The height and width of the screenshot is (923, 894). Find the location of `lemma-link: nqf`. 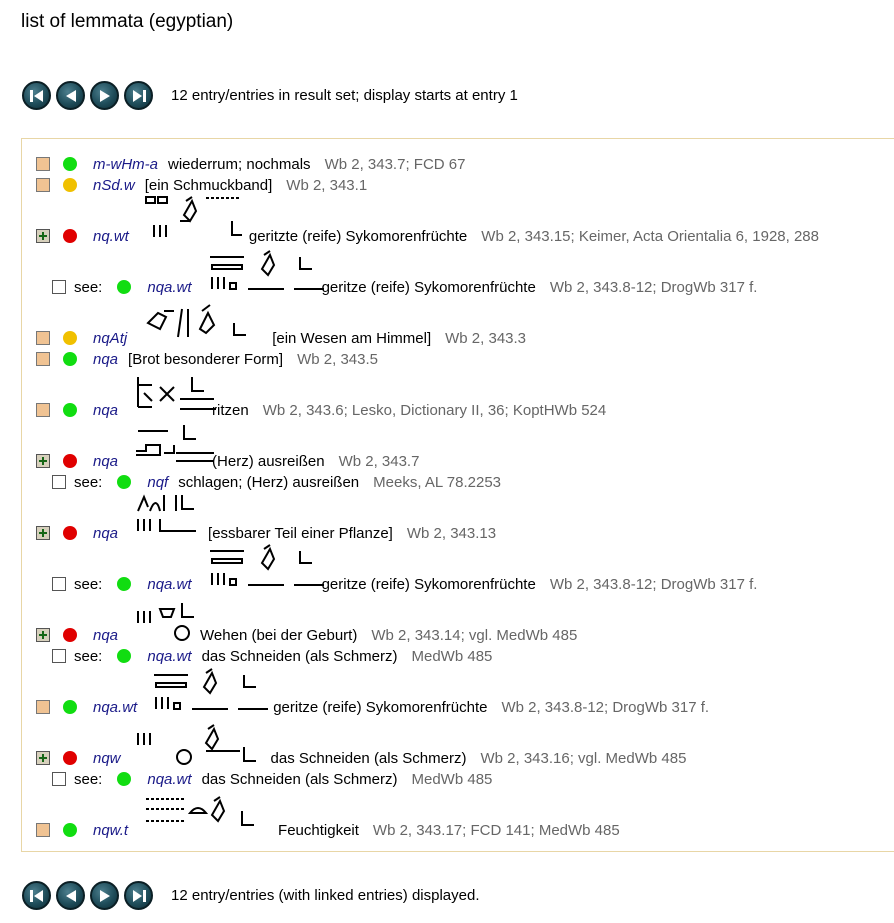

lemma-link: nqf is located at coordinates (157, 482).